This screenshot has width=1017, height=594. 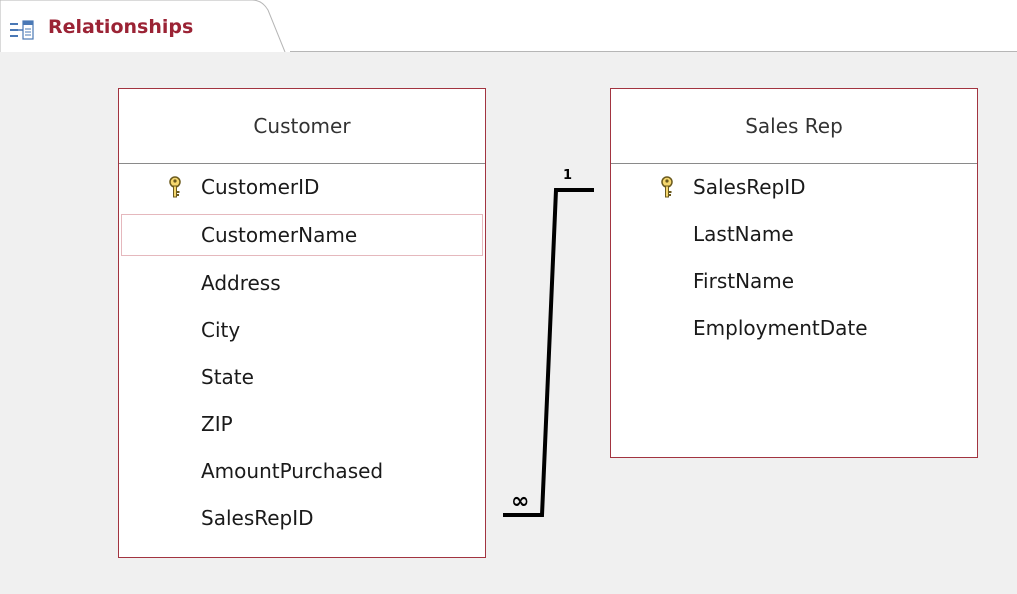 I want to click on one-side-label: 1, so click(x=567, y=175).